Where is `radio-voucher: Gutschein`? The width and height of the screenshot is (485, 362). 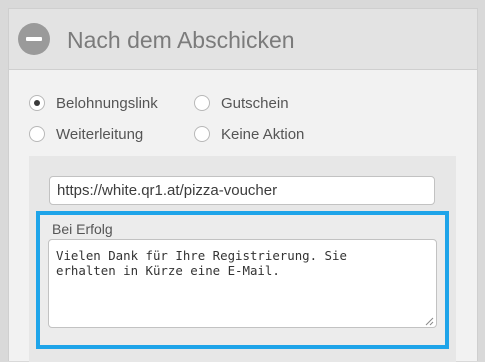
radio-voucher: Gutschein is located at coordinates (241, 103).